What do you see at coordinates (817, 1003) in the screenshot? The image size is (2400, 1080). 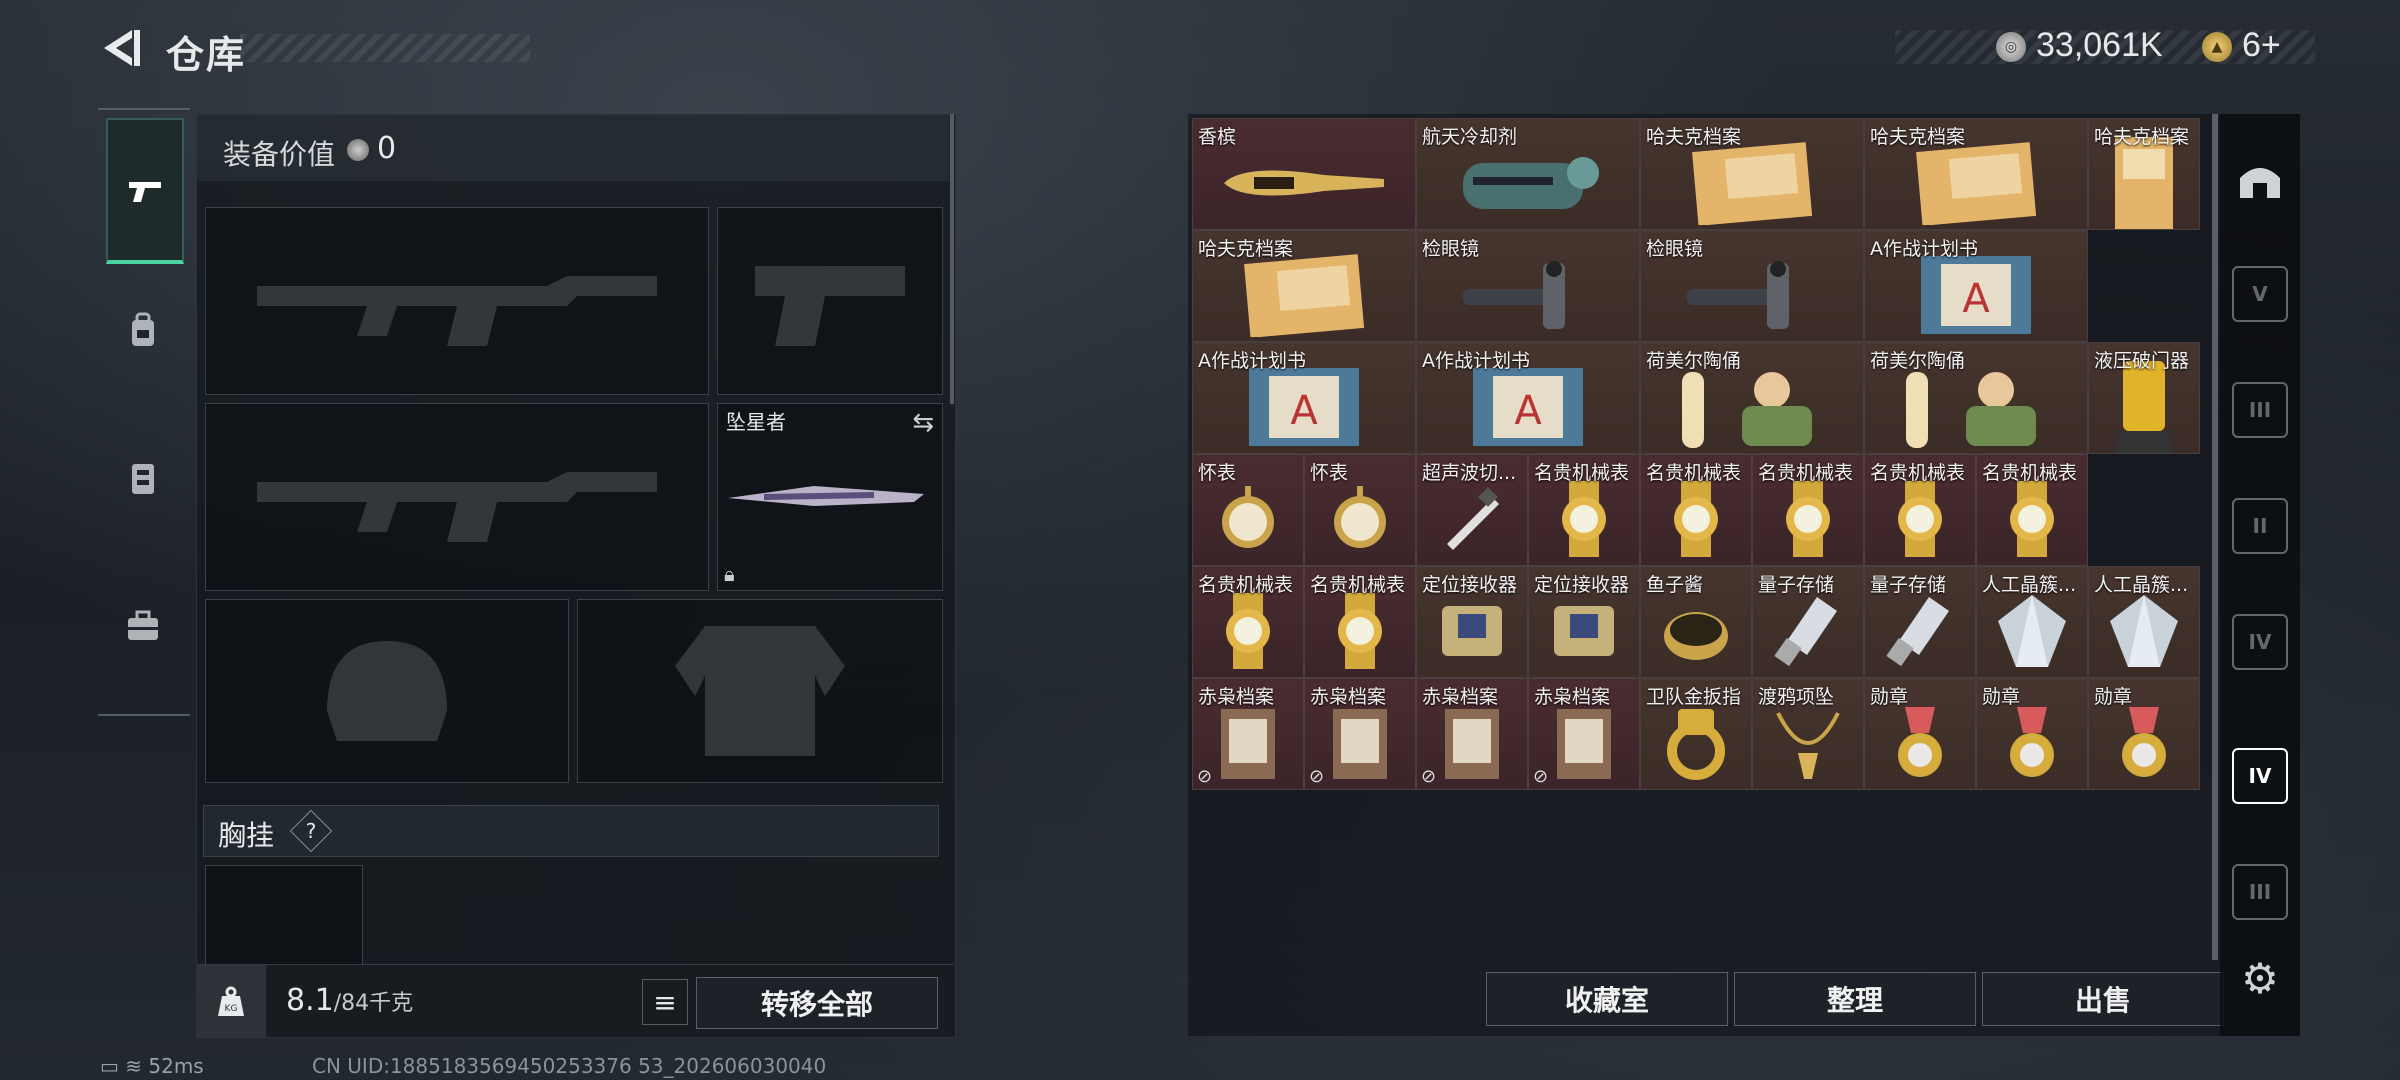 I see `transfer-all-button: 转移全部` at bounding box center [817, 1003].